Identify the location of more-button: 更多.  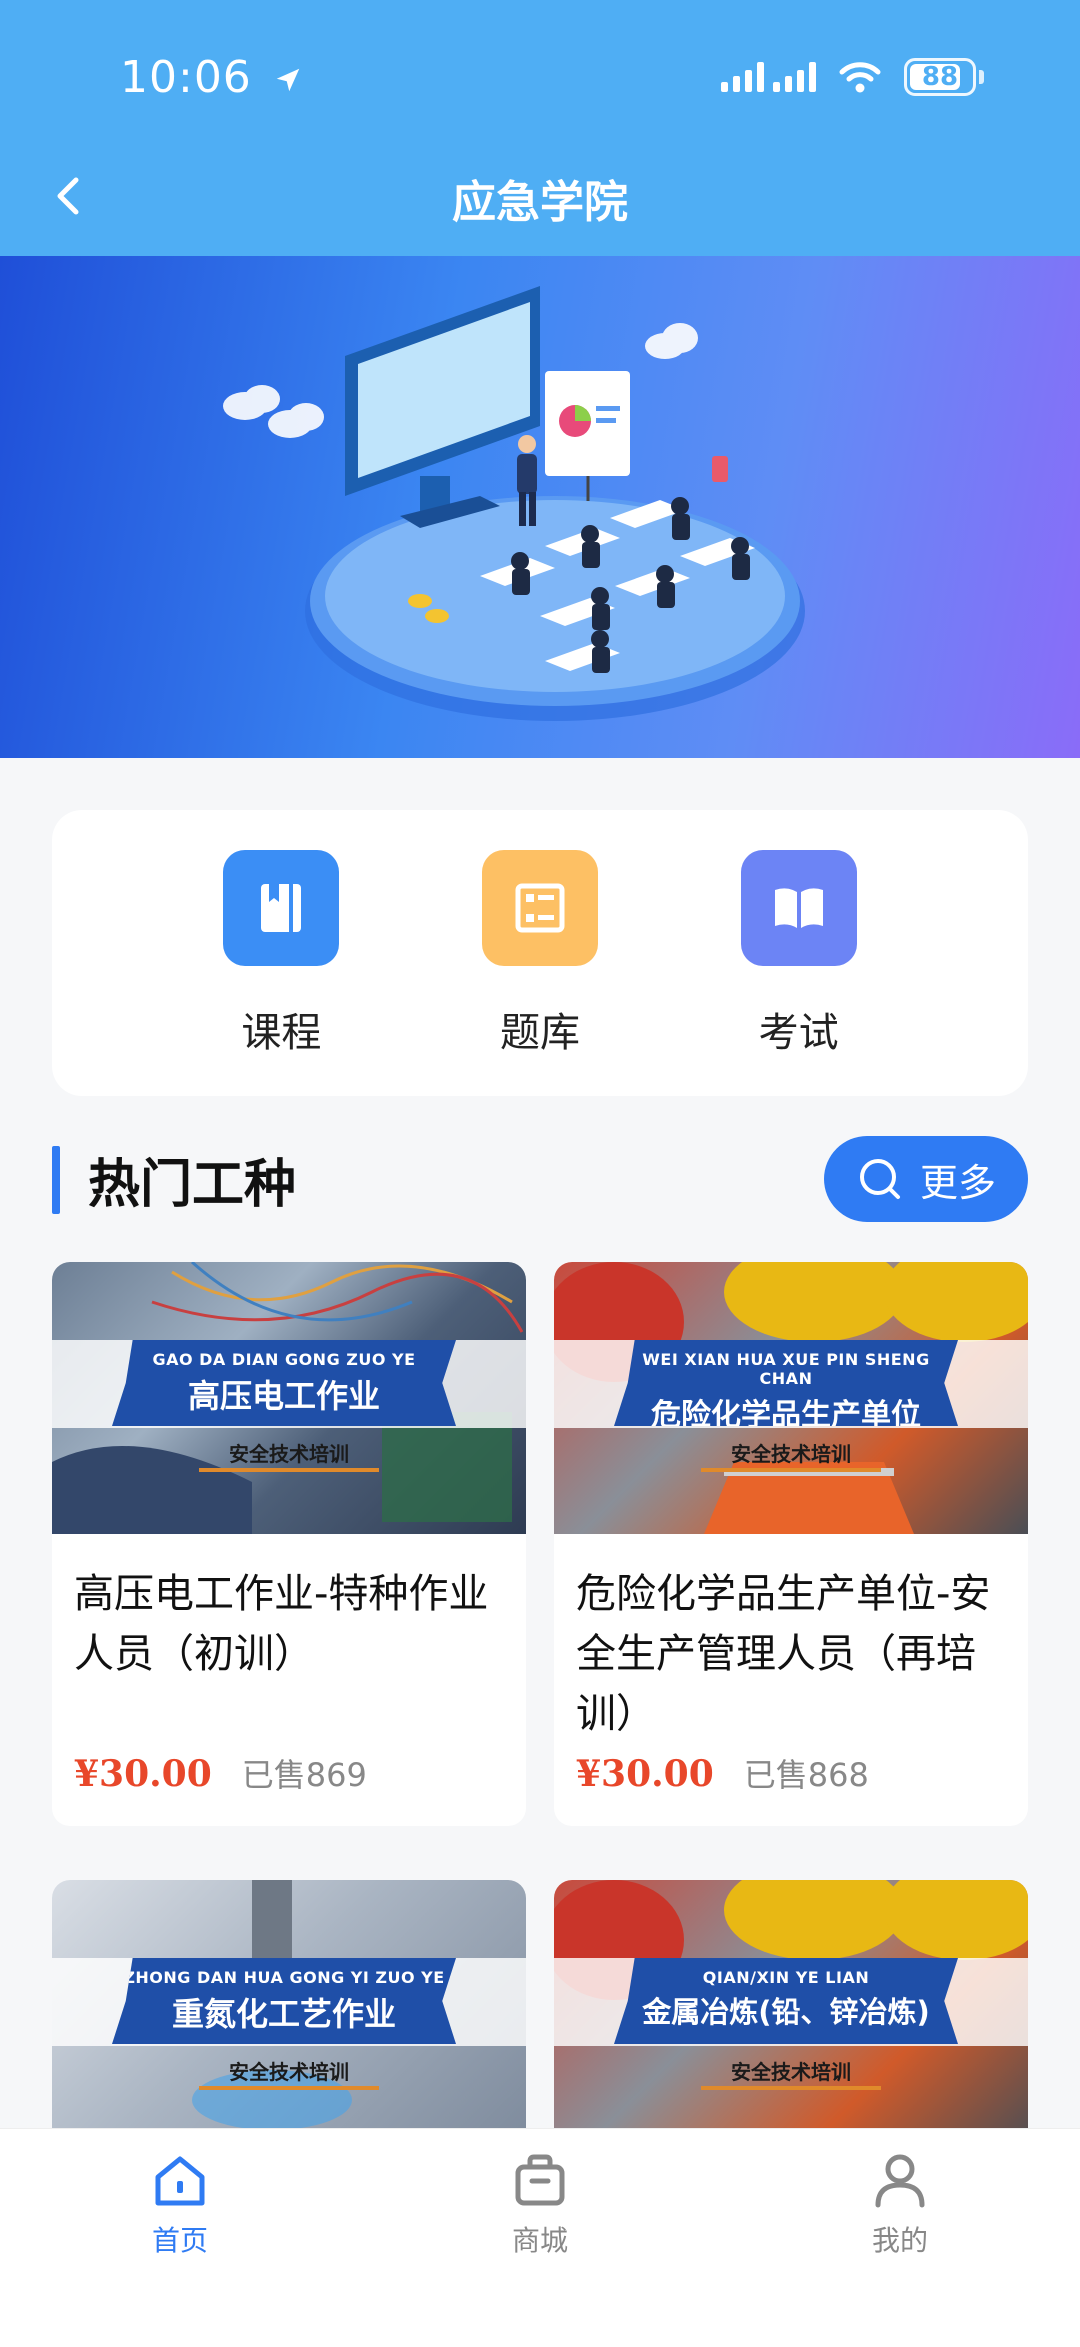
(926, 1179).